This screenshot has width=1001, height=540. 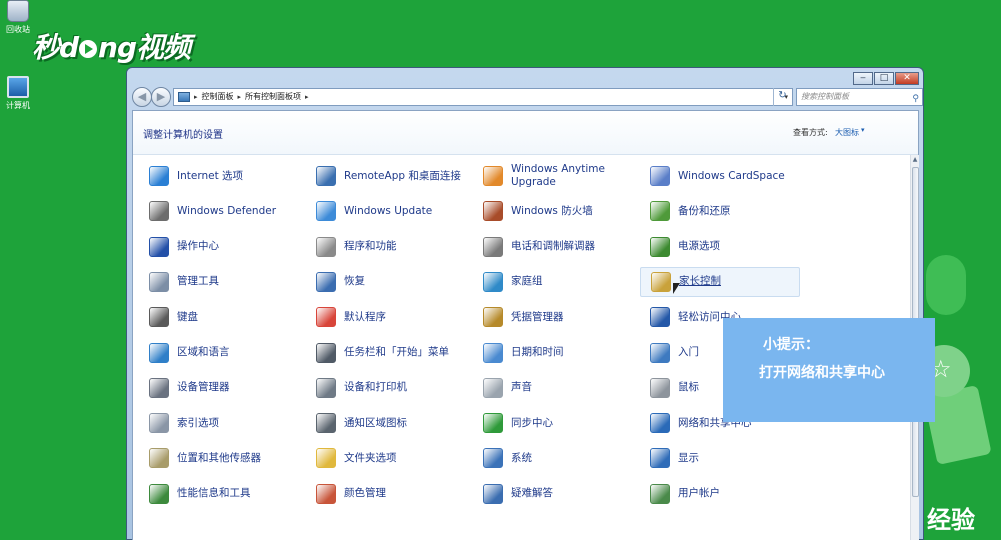 What do you see at coordinates (184, 97) in the screenshot?
I see `control-panel-icon` at bounding box center [184, 97].